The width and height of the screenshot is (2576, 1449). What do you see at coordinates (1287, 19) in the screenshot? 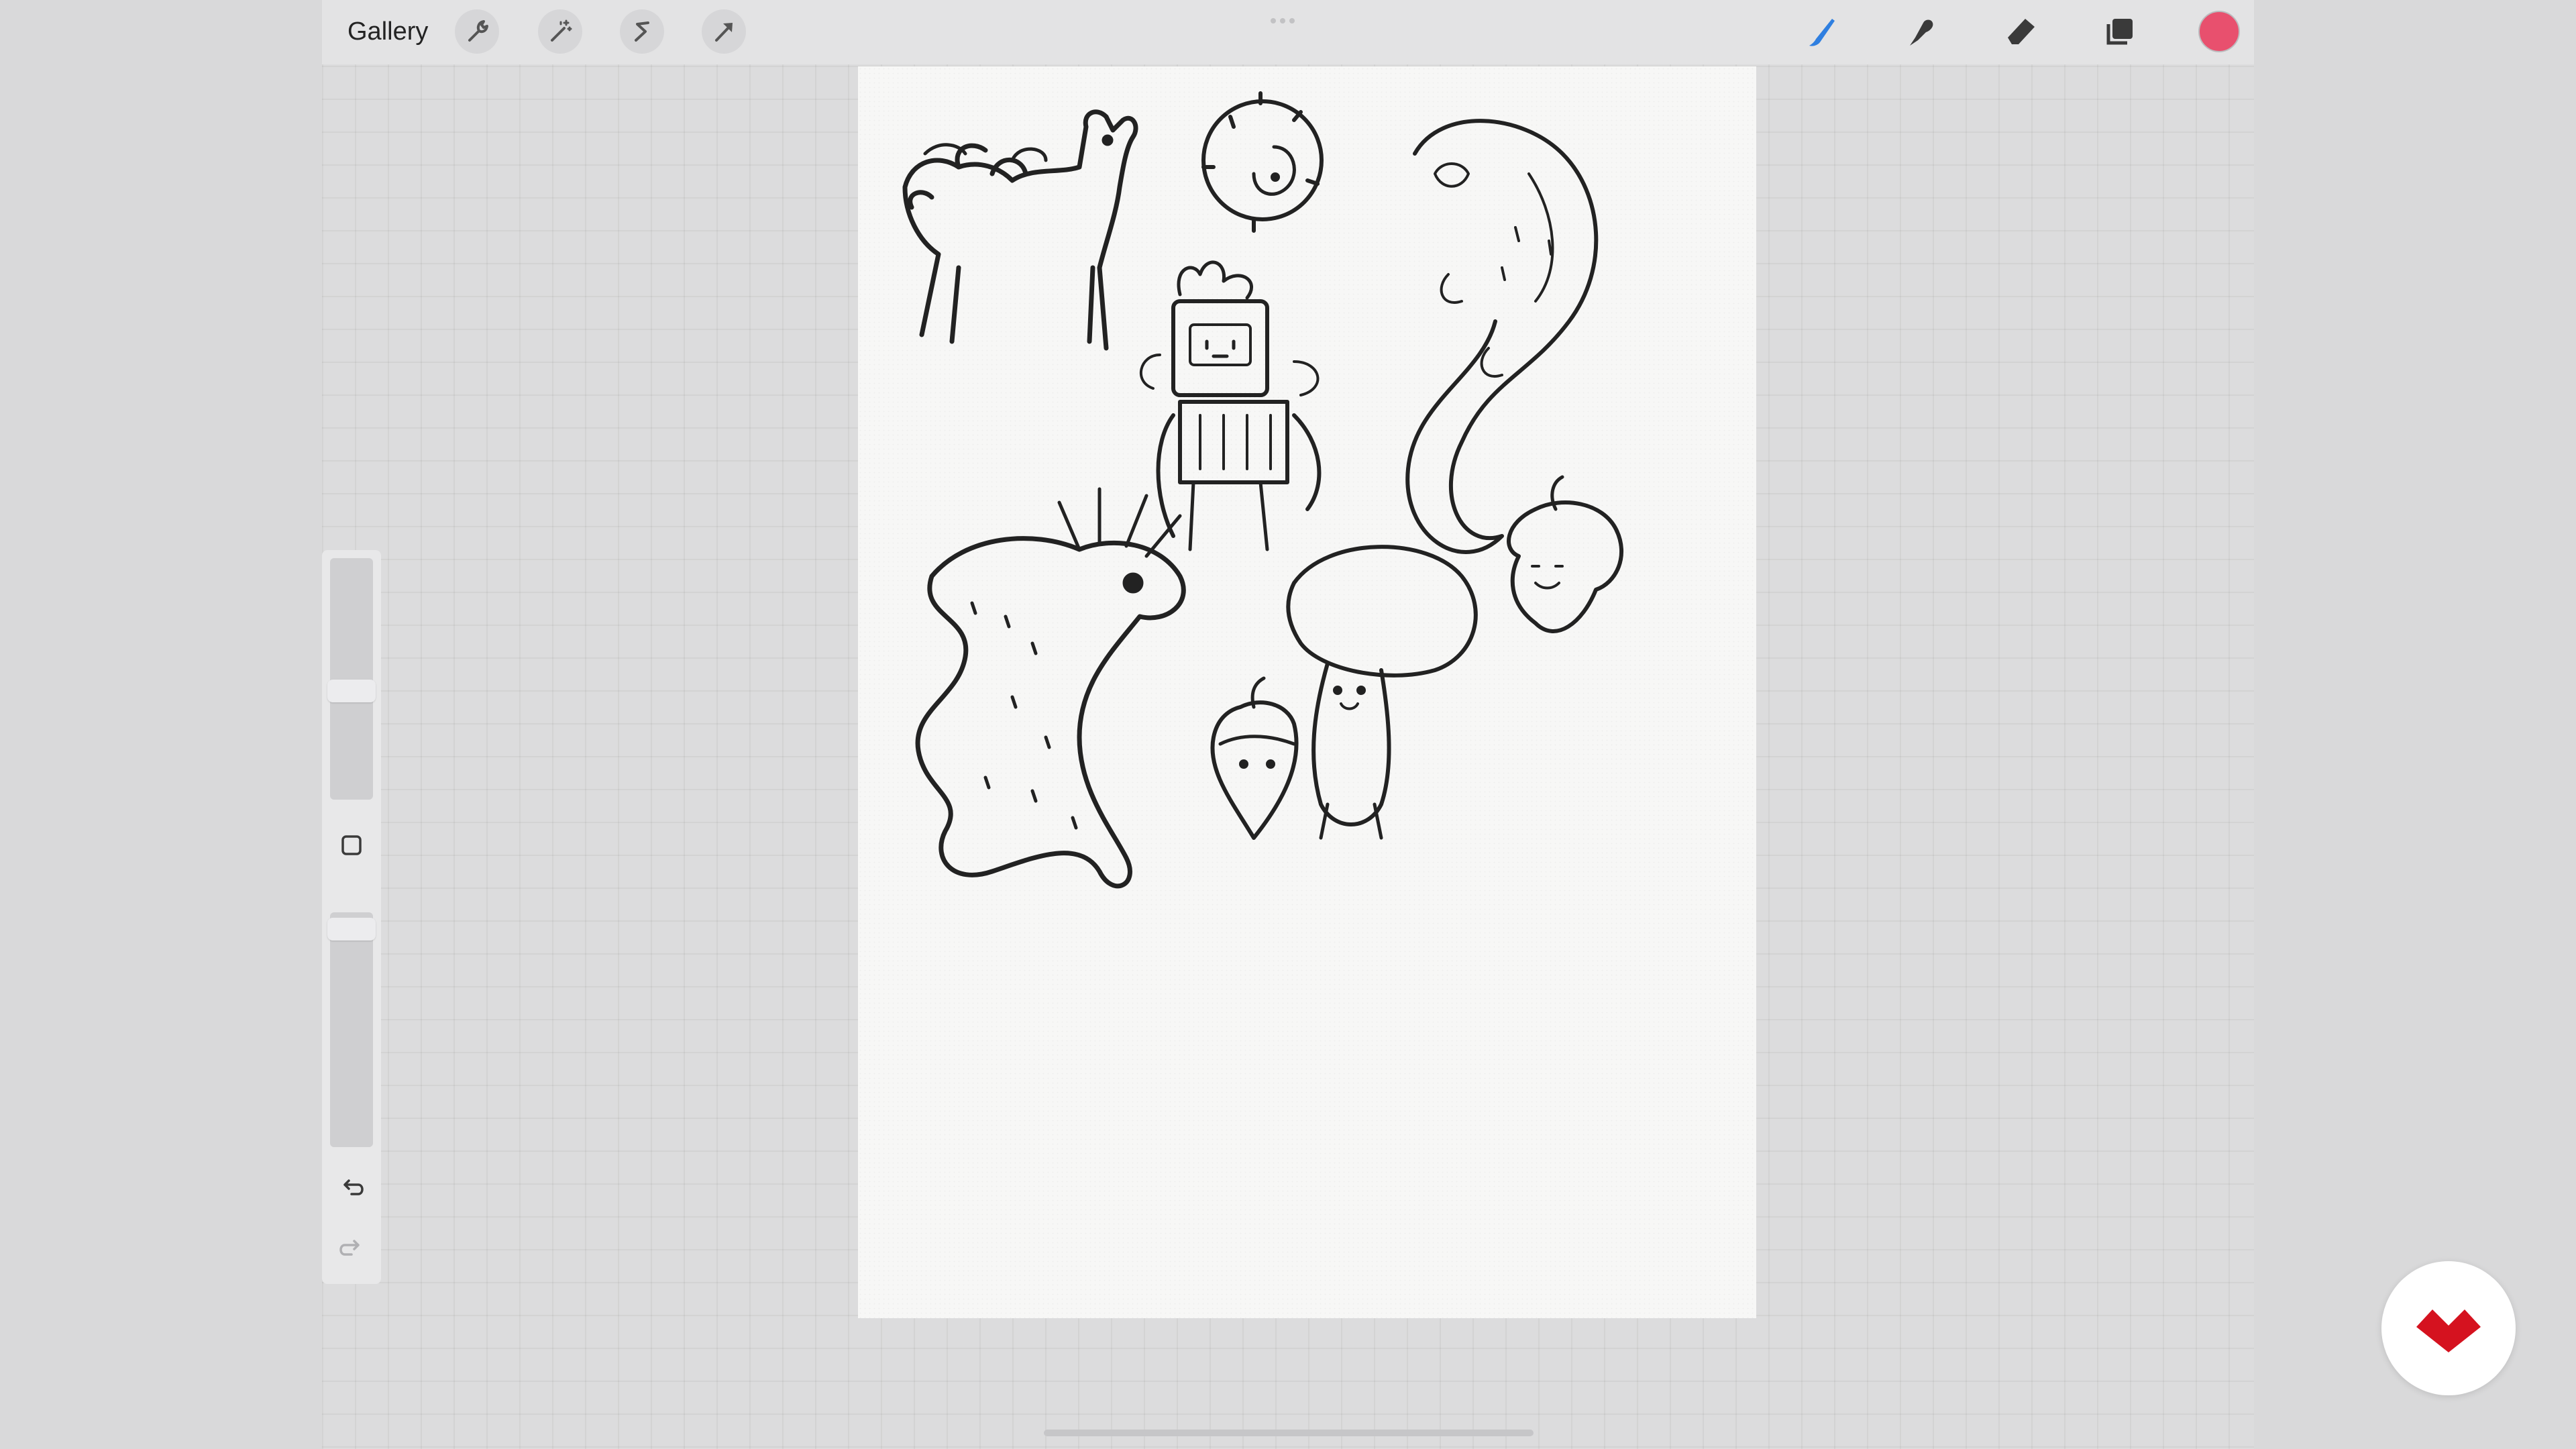
I see `grabber-dots` at bounding box center [1287, 19].